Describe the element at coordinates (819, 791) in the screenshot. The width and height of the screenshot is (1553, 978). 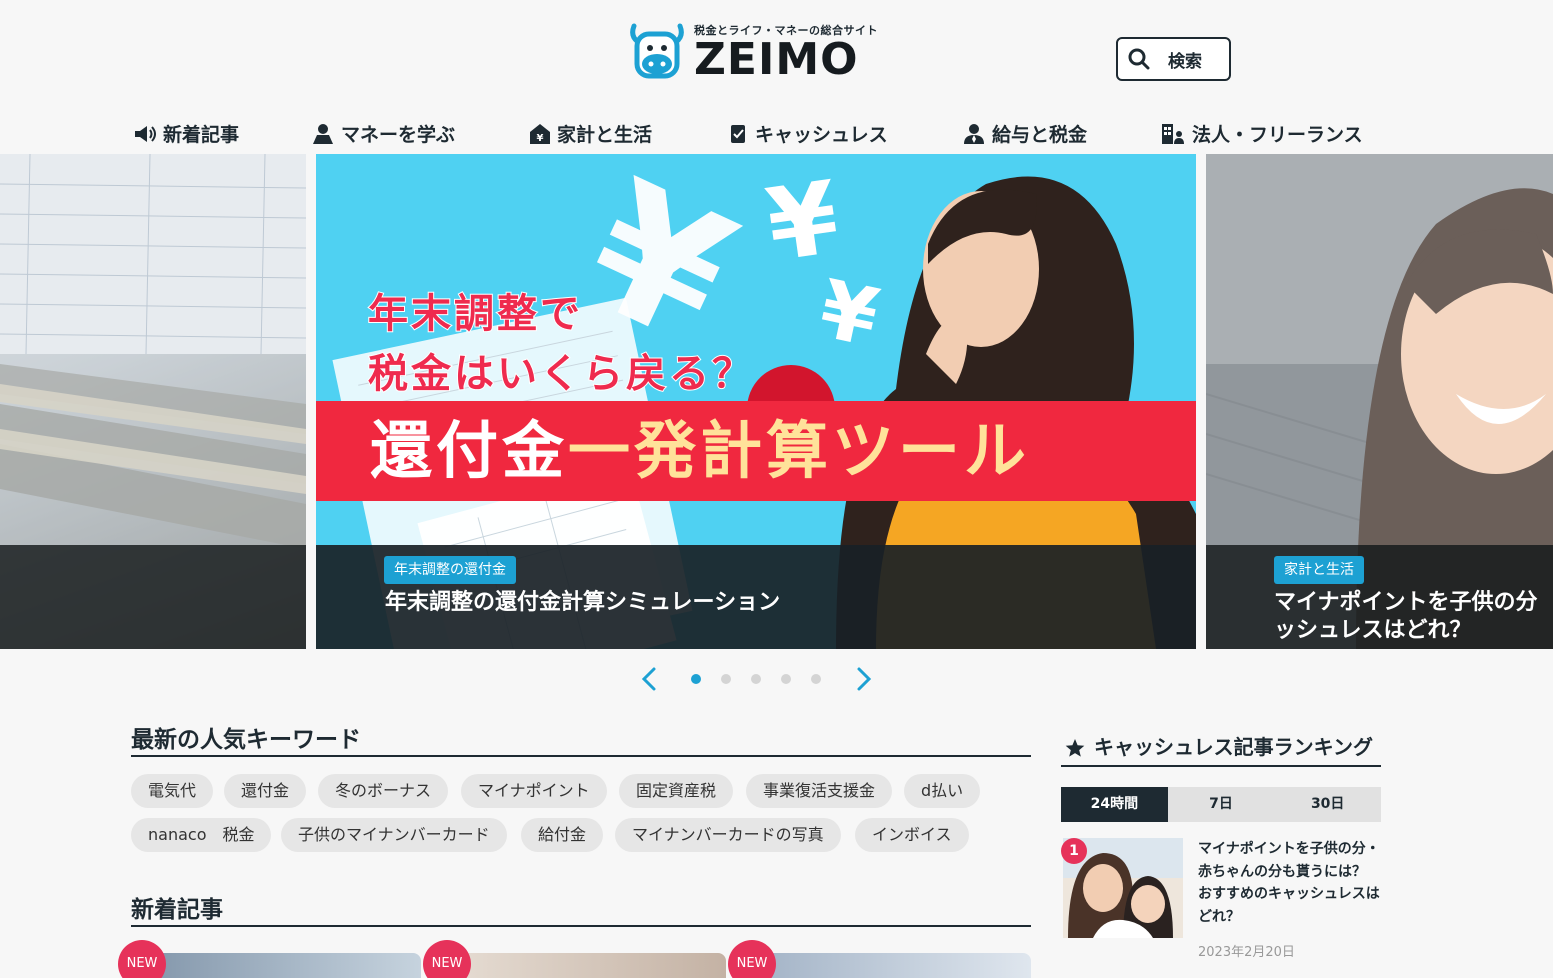
I see `keyword-chip: 事業復活支援金` at that location.